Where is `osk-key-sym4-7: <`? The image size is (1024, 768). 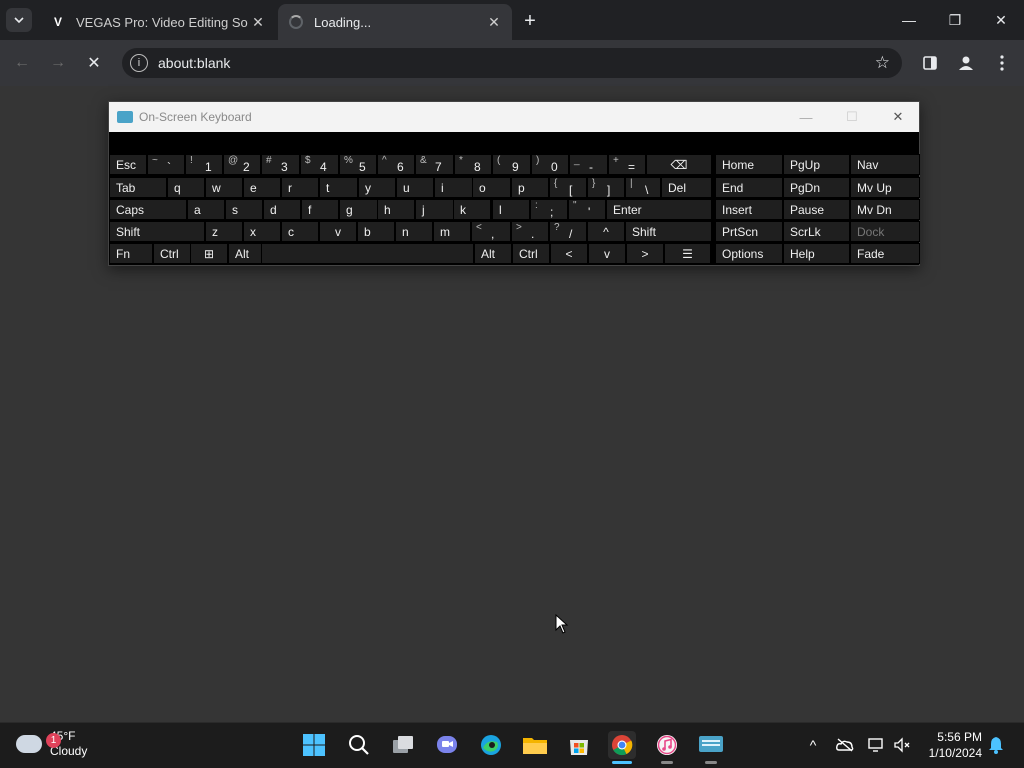
osk-key-sym4-7: < is located at coordinates (569, 253).